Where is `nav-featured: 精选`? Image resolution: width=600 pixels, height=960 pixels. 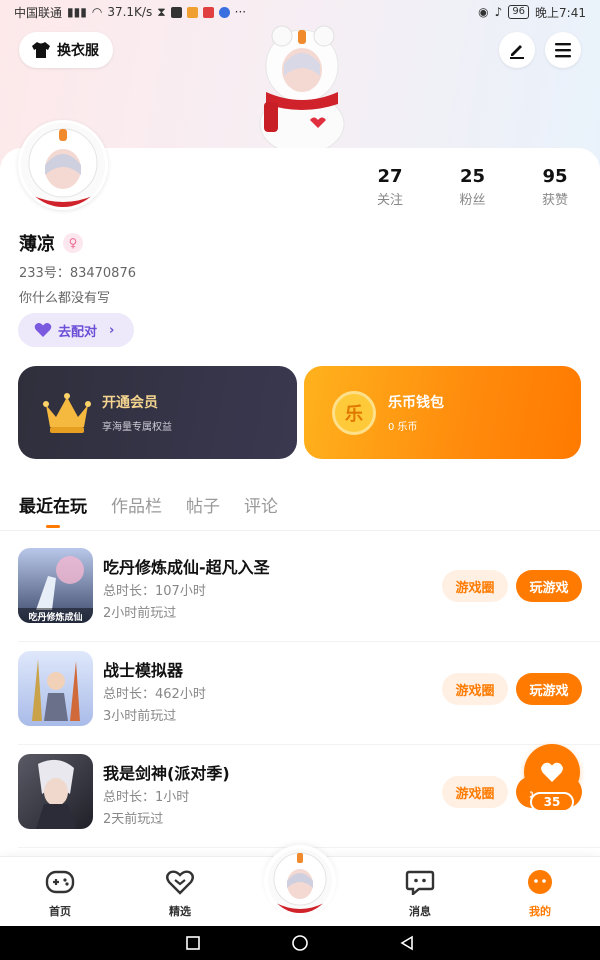 nav-featured: 精选 is located at coordinates (180, 894).